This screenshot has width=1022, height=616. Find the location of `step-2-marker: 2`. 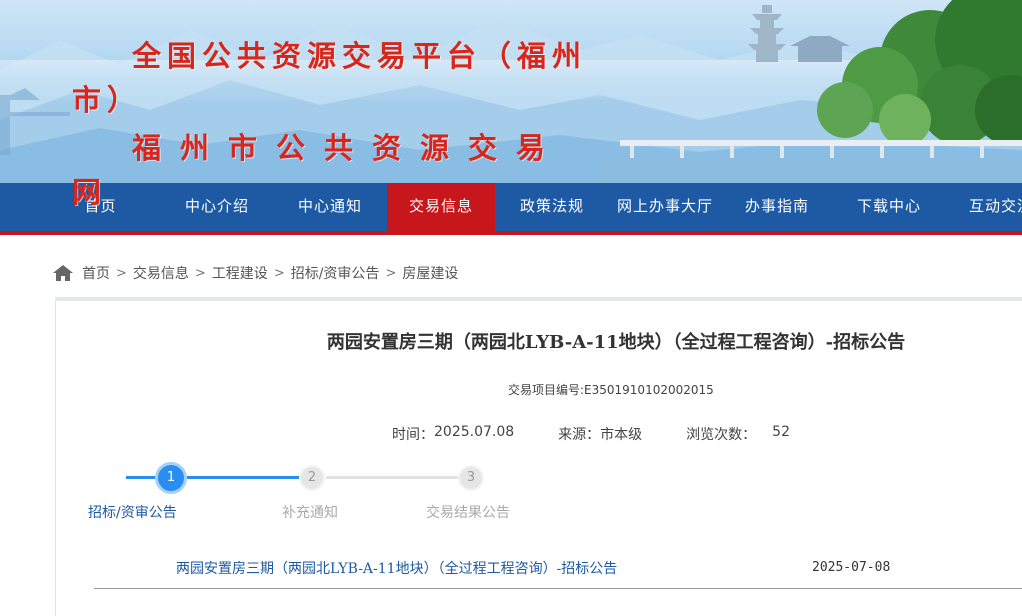

step-2-marker: 2 is located at coordinates (312, 478).